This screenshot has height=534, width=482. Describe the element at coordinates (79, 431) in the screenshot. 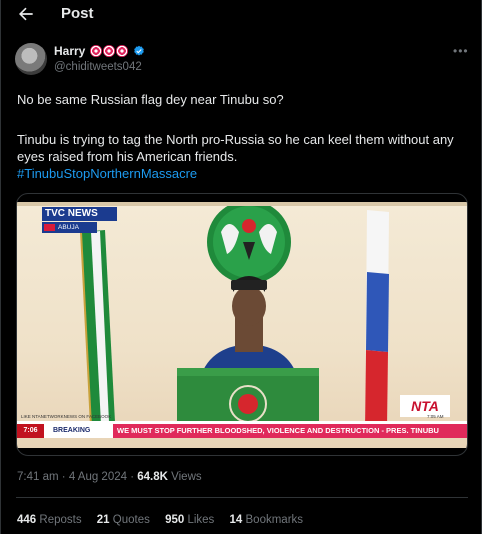

I see `ticker-label: BREAKING` at that location.